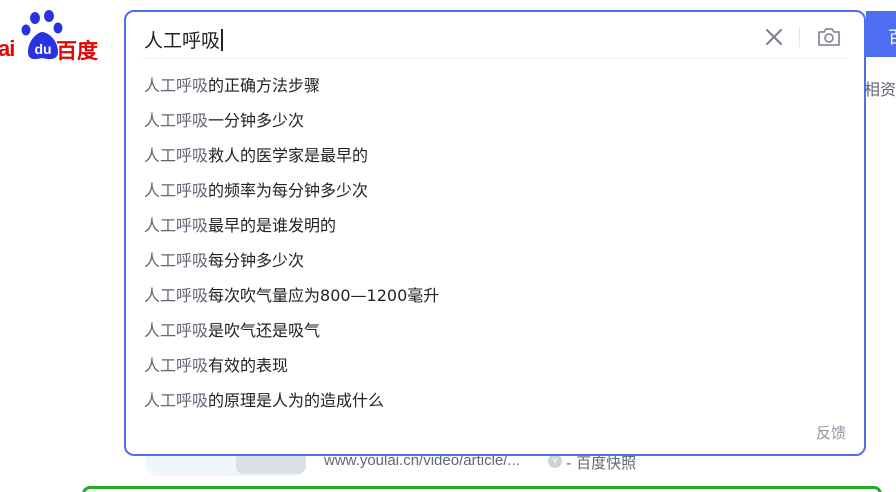 The width and height of the screenshot is (896, 492). Describe the element at coordinates (494, 198) in the screenshot. I see `suggestion-item: 人工呼吸的频率为每分钟多少次` at that location.